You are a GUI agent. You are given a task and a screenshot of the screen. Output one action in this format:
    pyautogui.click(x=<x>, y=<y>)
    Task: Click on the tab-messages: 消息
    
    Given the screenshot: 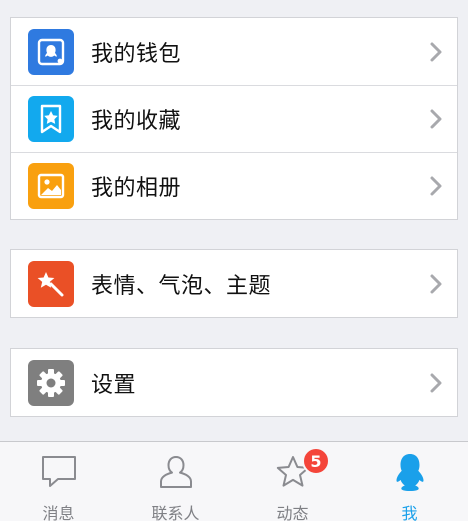 What is the action you would take?
    pyautogui.click(x=58, y=481)
    